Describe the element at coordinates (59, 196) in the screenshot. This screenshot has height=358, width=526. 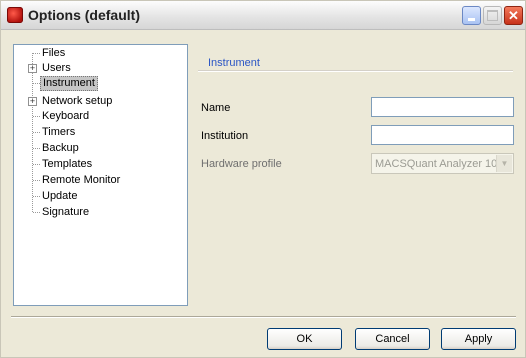
I see `tree-item-update: Update` at that location.